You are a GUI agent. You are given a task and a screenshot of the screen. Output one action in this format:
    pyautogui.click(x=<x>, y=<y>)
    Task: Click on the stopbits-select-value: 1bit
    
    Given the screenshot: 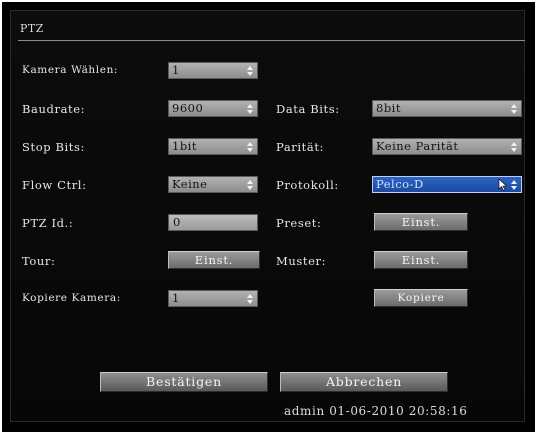 What is the action you would take?
    pyautogui.click(x=184, y=146)
    